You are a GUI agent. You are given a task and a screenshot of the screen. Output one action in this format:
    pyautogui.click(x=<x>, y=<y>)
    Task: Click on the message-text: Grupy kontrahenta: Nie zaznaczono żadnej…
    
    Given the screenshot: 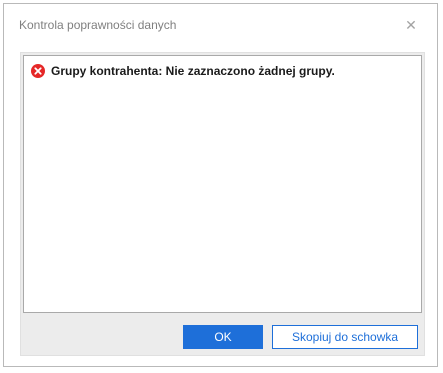 What is the action you would take?
    pyautogui.click(x=193, y=71)
    